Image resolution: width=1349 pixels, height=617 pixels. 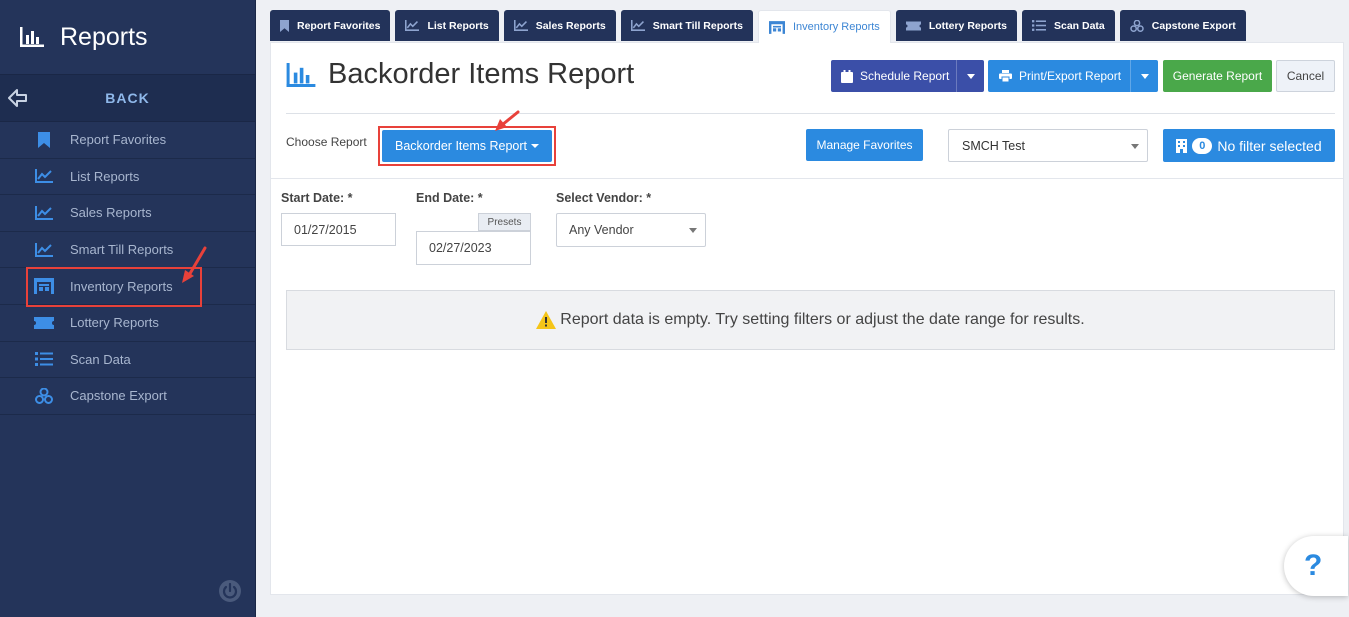 I want to click on print-icon, so click(x=1005, y=76).